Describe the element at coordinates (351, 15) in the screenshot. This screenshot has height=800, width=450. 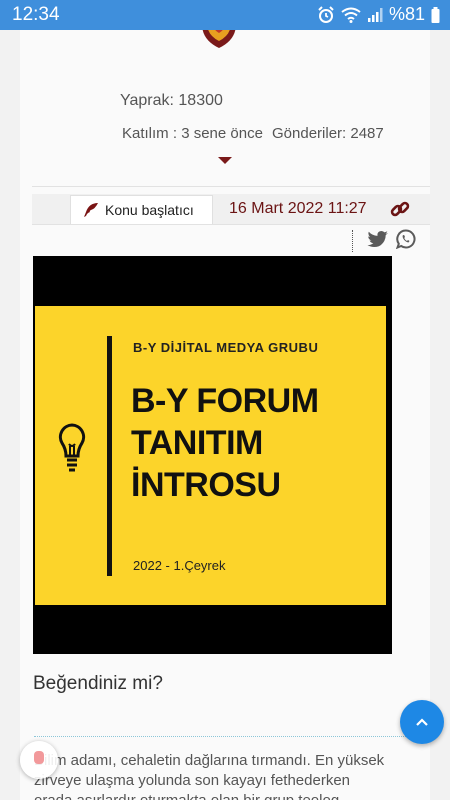
I see `wifi-icon` at that location.